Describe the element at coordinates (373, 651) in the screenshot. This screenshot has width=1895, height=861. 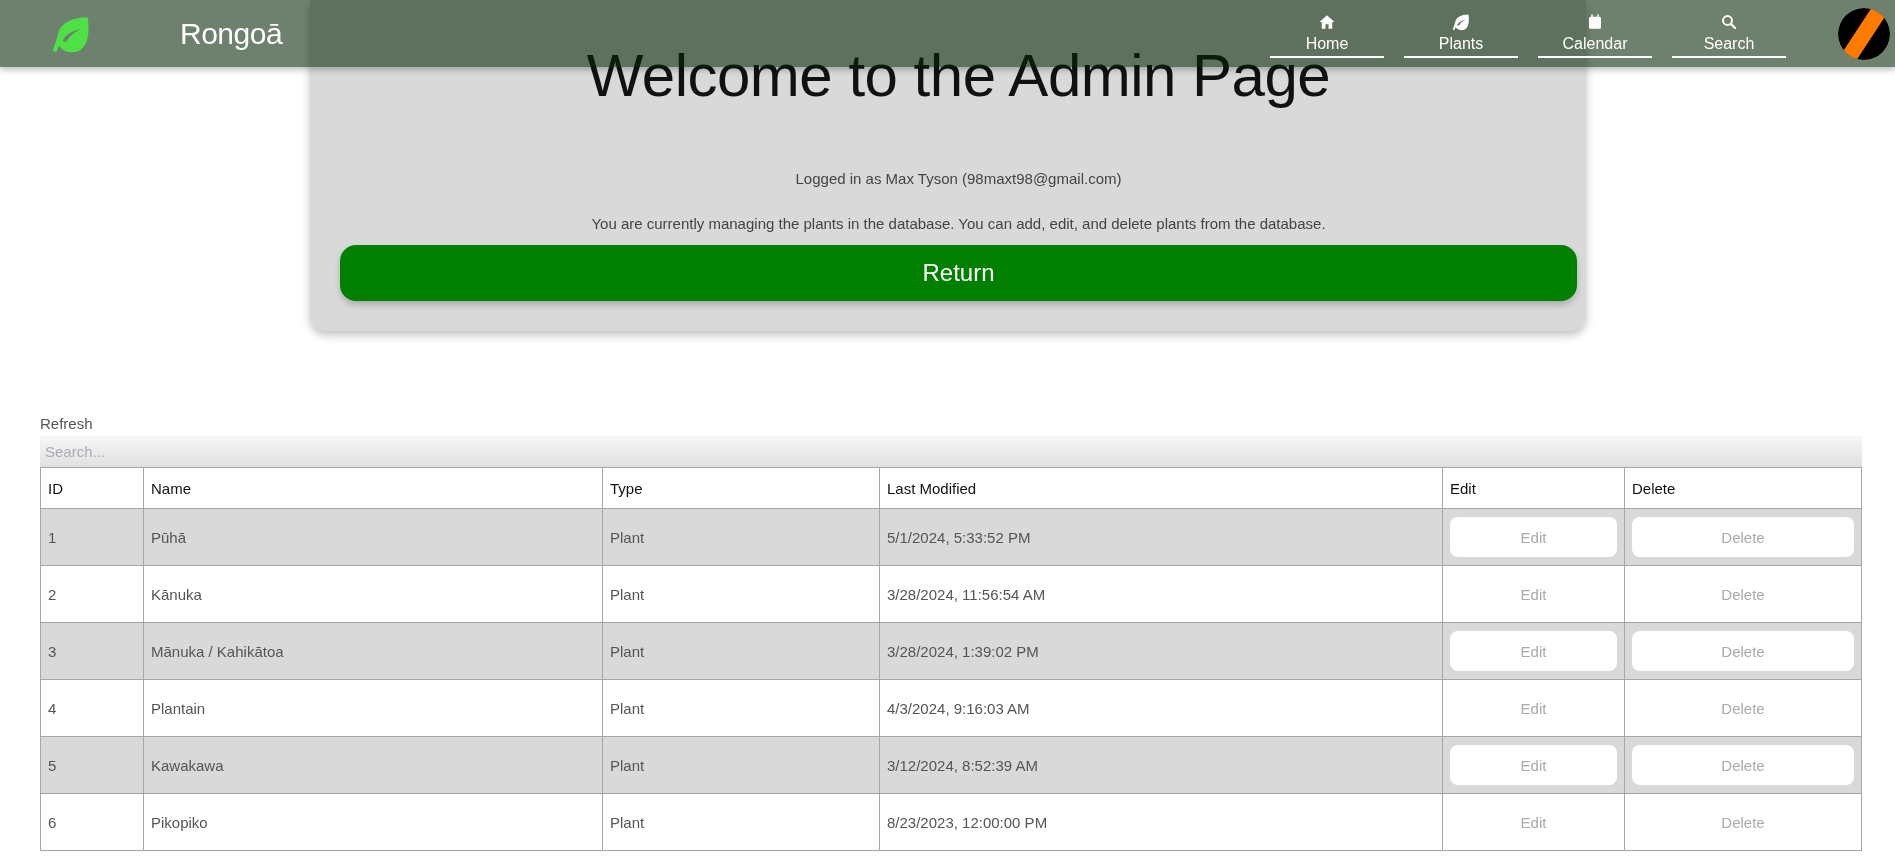
I see `table-cell: Mānuka / Kahikātoa` at that location.